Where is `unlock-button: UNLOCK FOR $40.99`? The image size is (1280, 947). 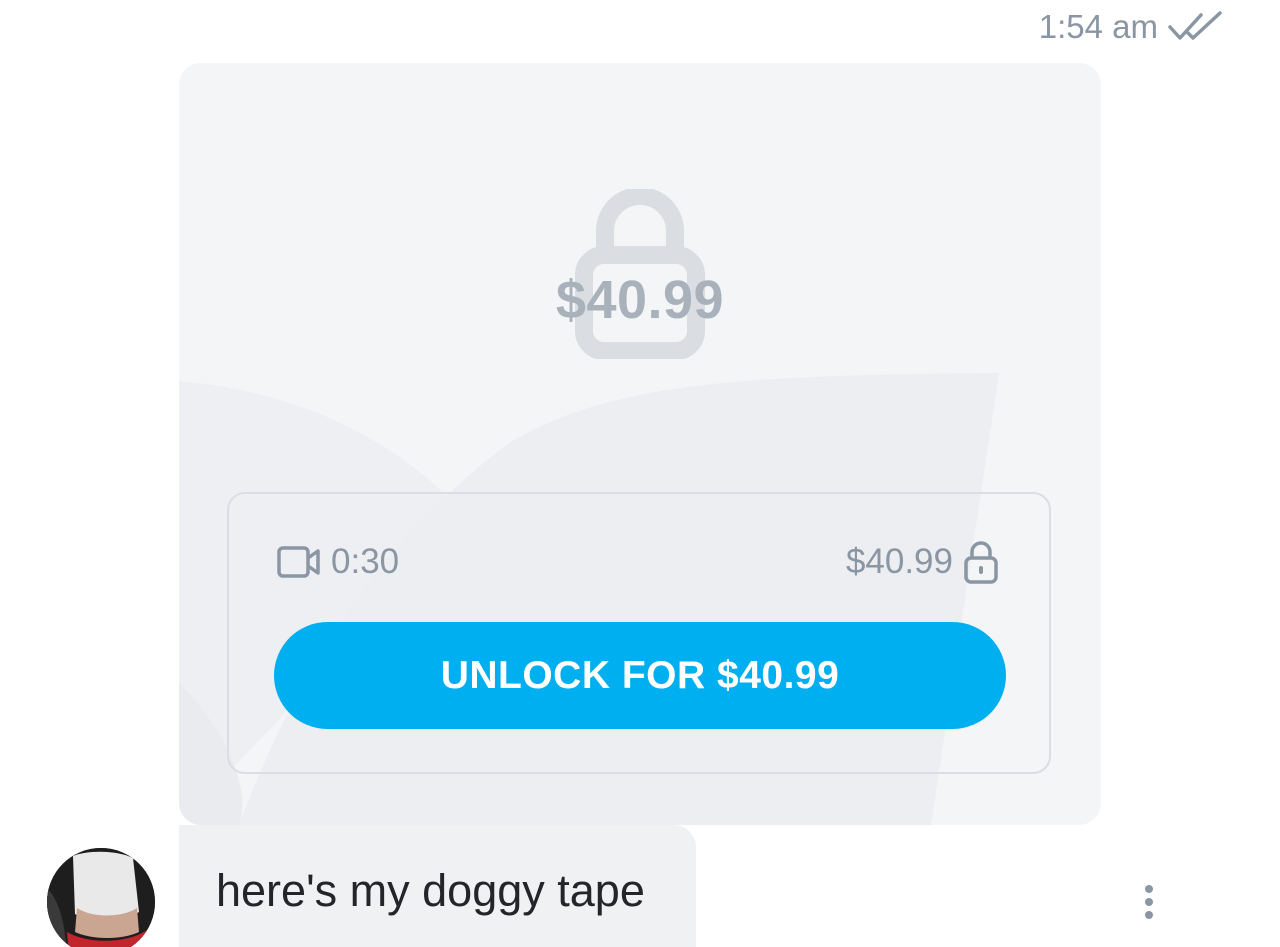
unlock-button: UNLOCK FOR $40.99 is located at coordinates (640, 675).